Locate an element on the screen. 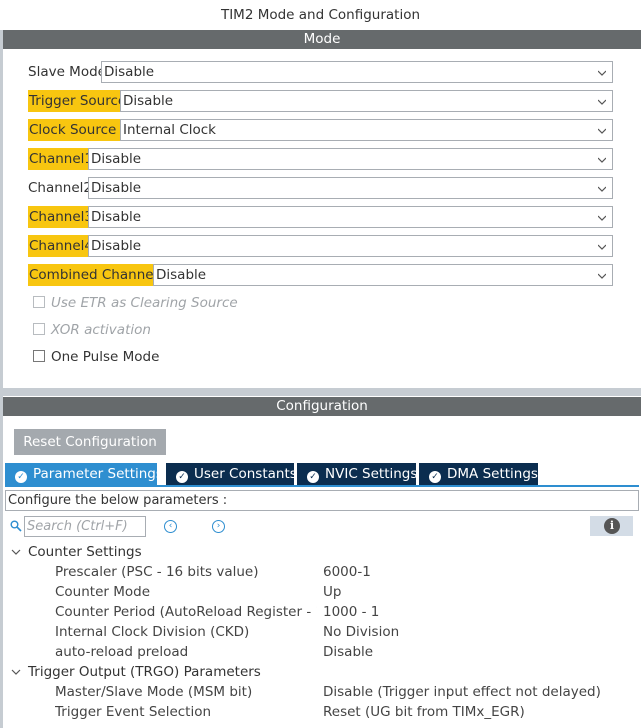 The image size is (641, 728). tab-nvic-settings: ✓ NVIC Settings is located at coordinates (357, 474).